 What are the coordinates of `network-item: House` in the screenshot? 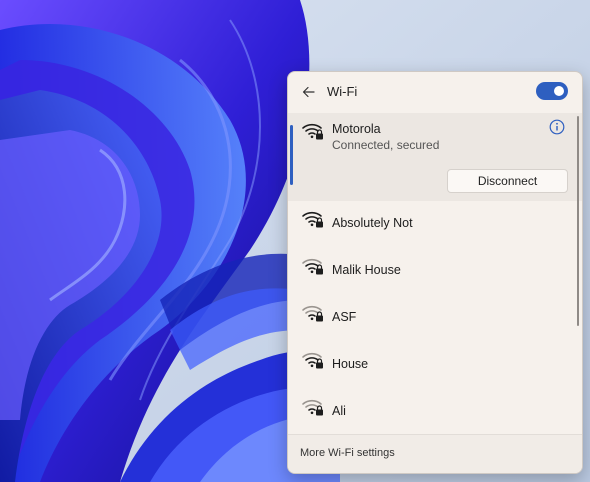 It's located at (435, 365).